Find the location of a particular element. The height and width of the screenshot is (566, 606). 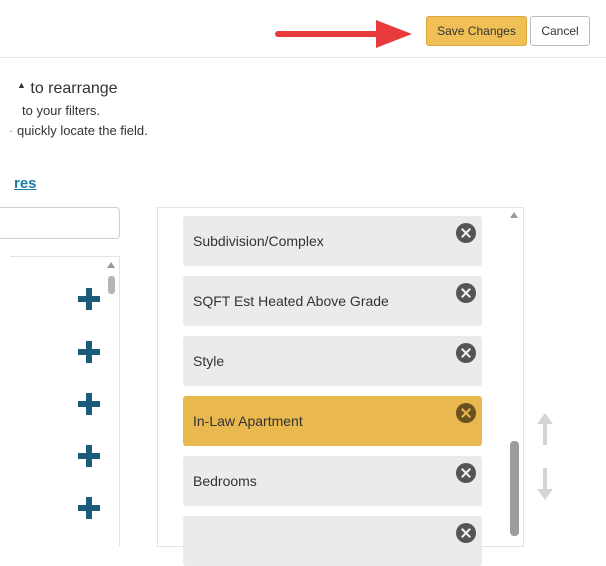

field-search-input is located at coordinates (60, 223).